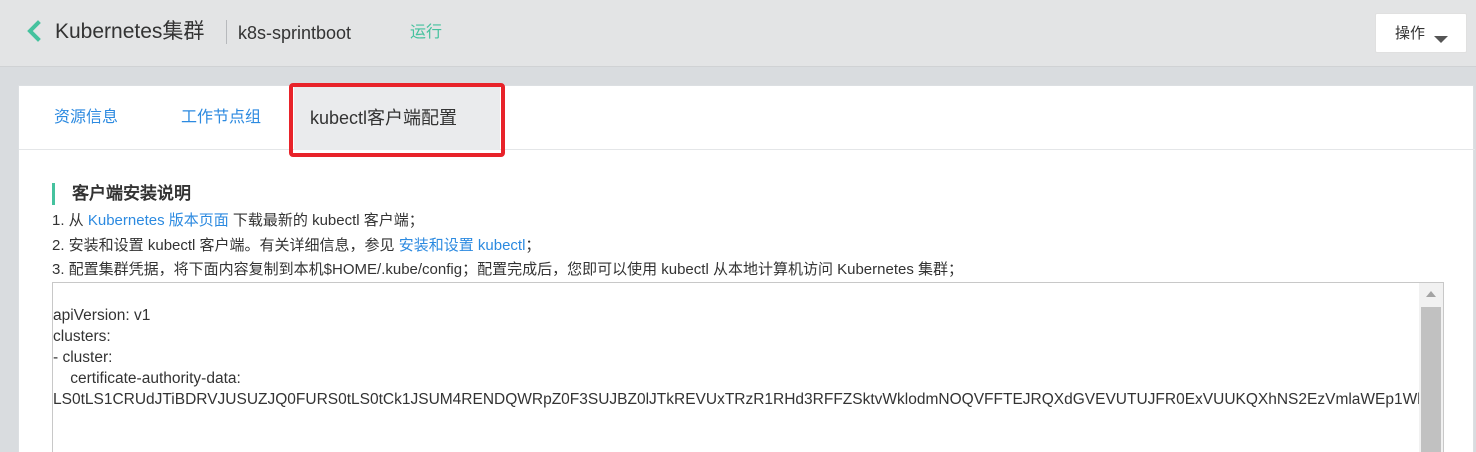 The width and height of the screenshot is (1476, 452). What do you see at coordinates (738, 33) in the screenshot?
I see `top-header: Kubernetes集群 k8s-sprintboot 运行 操作` at bounding box center [738, 33].